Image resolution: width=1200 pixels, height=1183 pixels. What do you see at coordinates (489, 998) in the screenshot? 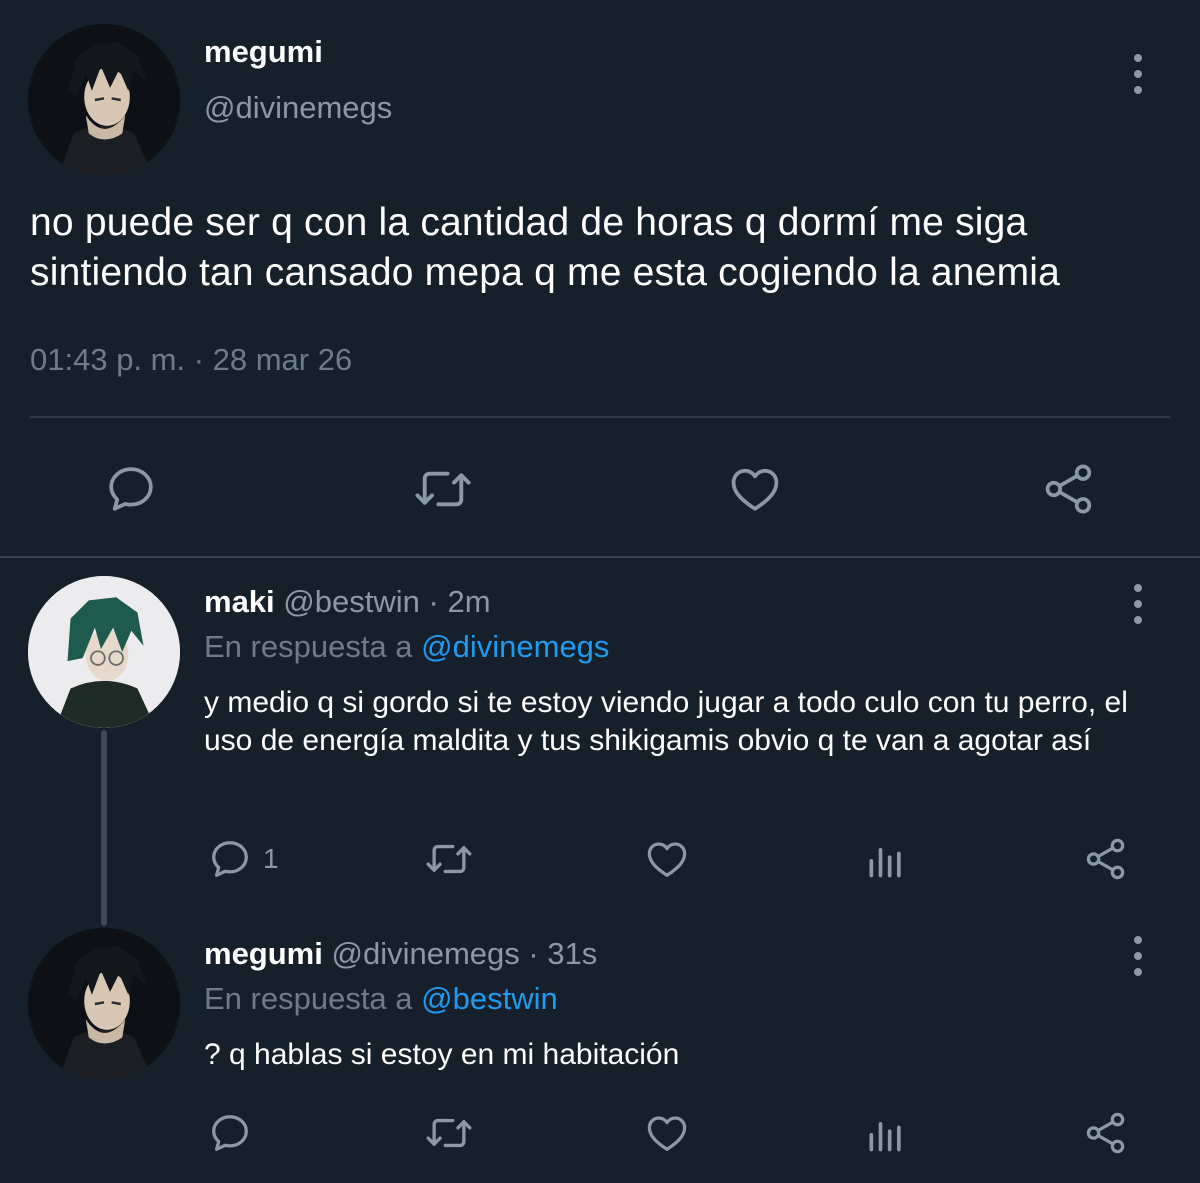
I see `replying-to-mention: @bestwin` at bounding box center [489, 998].